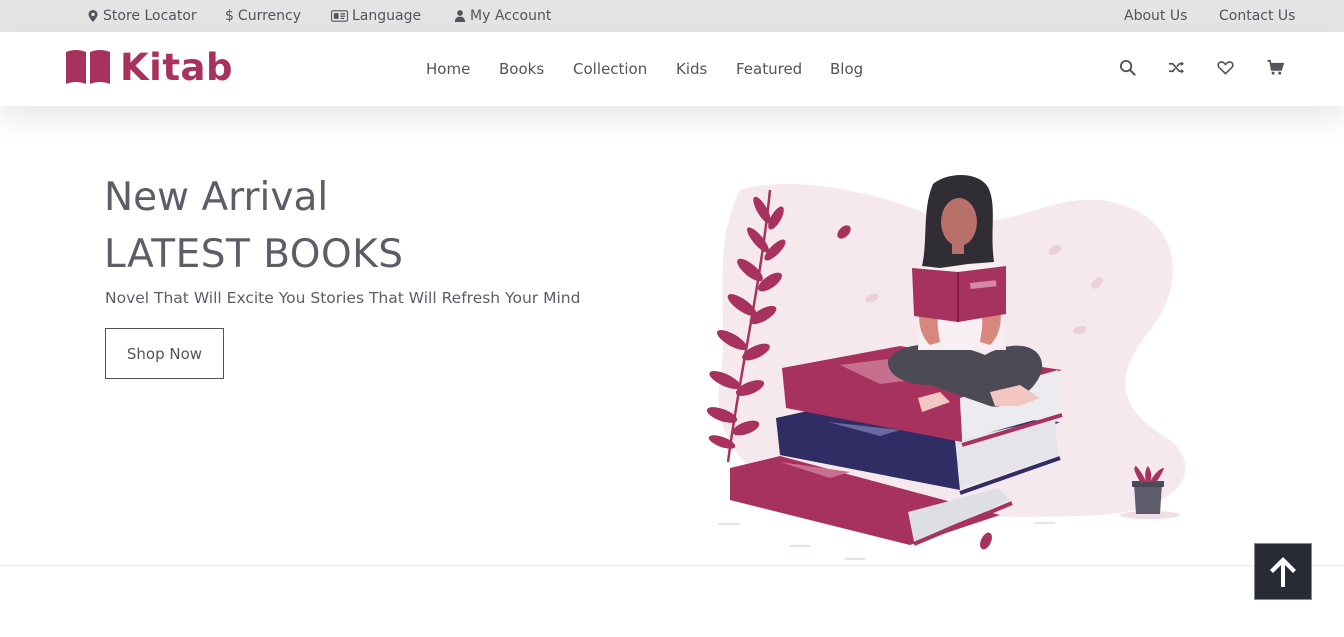 This screenshot has height=637, width=1344. I want to click on store-locator-link: Store Locator, so click(142, 16).